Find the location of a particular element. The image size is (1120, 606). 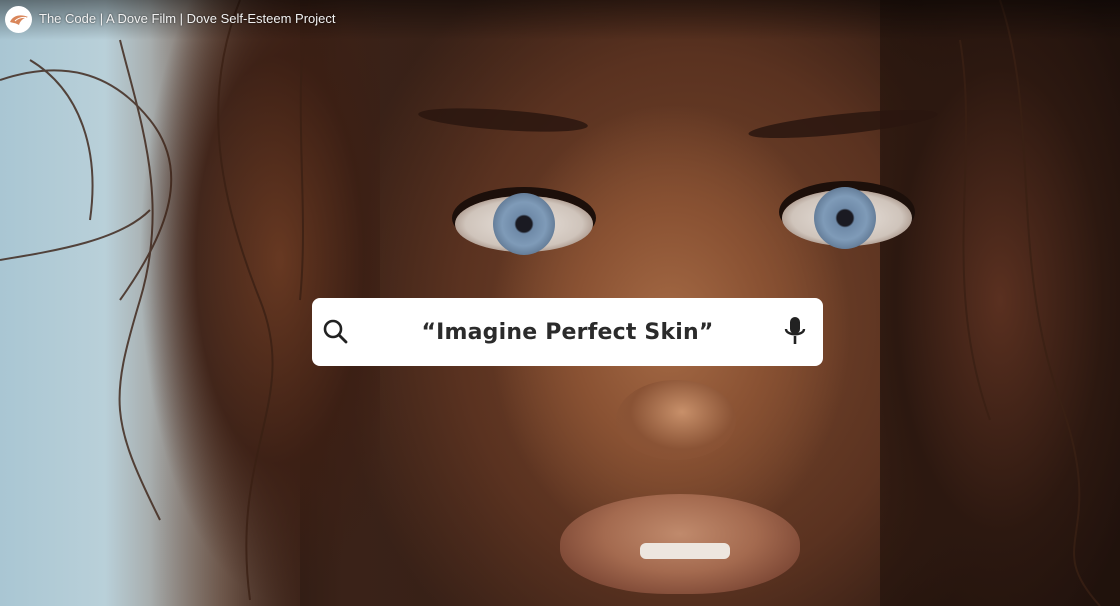

microphone-icon is located at coordinates (795, 330).